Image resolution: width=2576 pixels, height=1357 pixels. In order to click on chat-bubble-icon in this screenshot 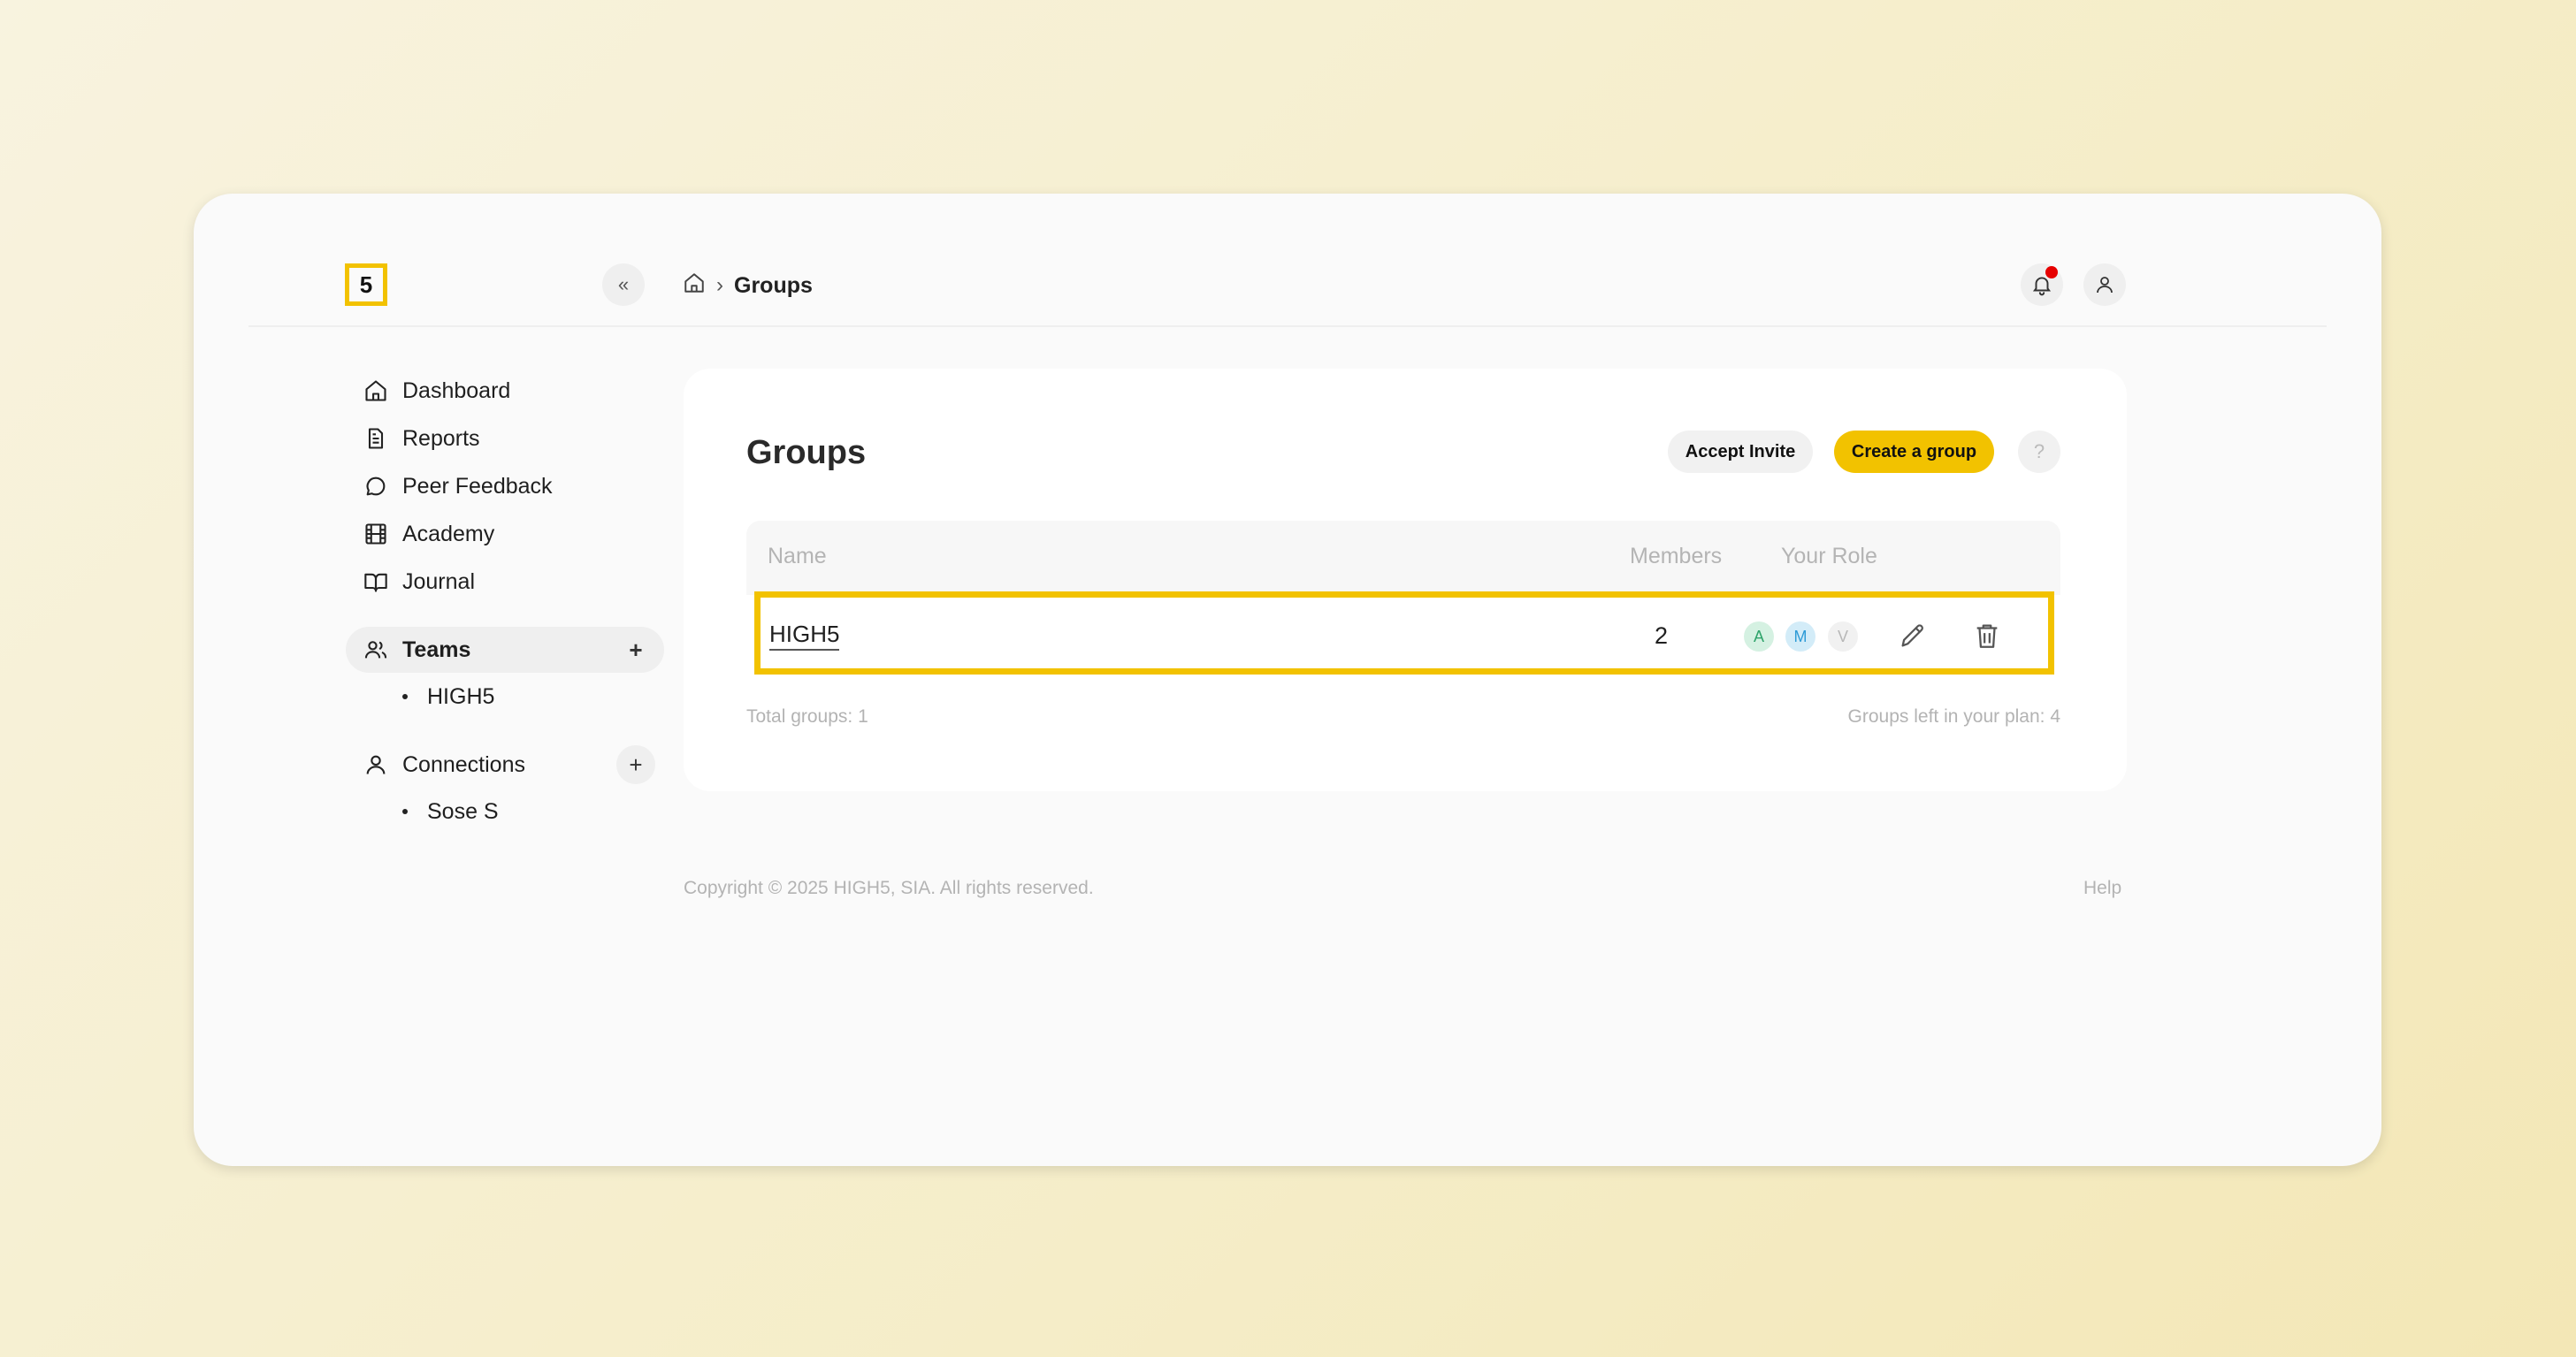, I will do `click(376, 486)`.